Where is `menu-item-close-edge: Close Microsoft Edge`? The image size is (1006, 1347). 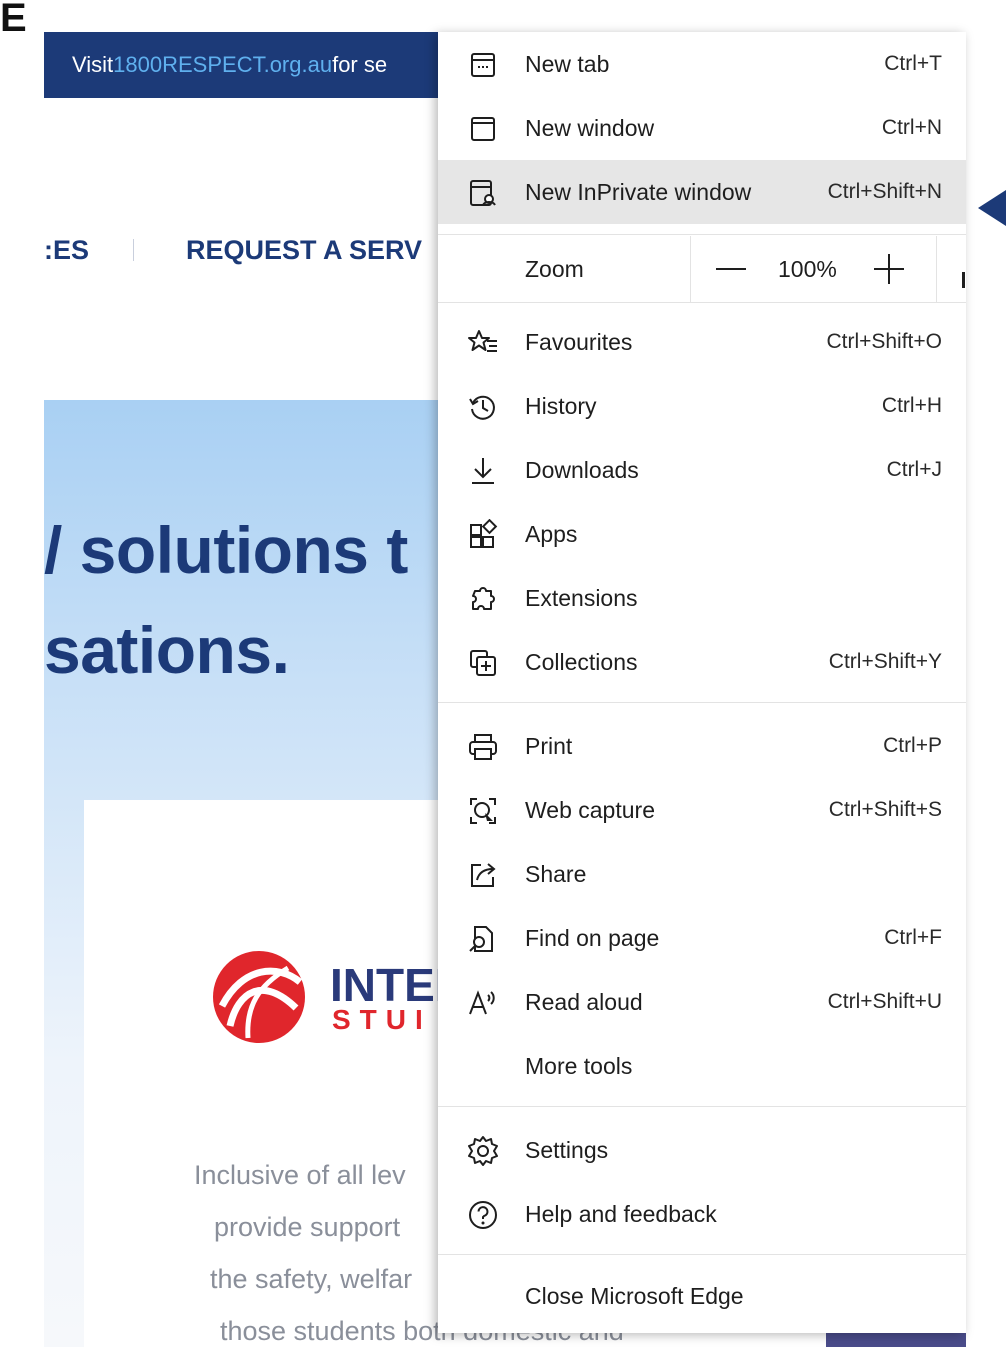
menu-item-close-edge: Close Microsoft Edge is located at coordinates (702, 1296).